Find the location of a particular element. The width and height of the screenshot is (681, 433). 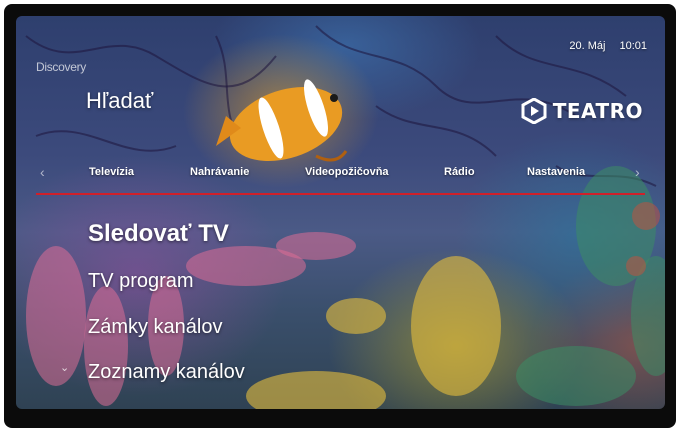

tab-radio: Rádio is located at coordinates (459, 172).